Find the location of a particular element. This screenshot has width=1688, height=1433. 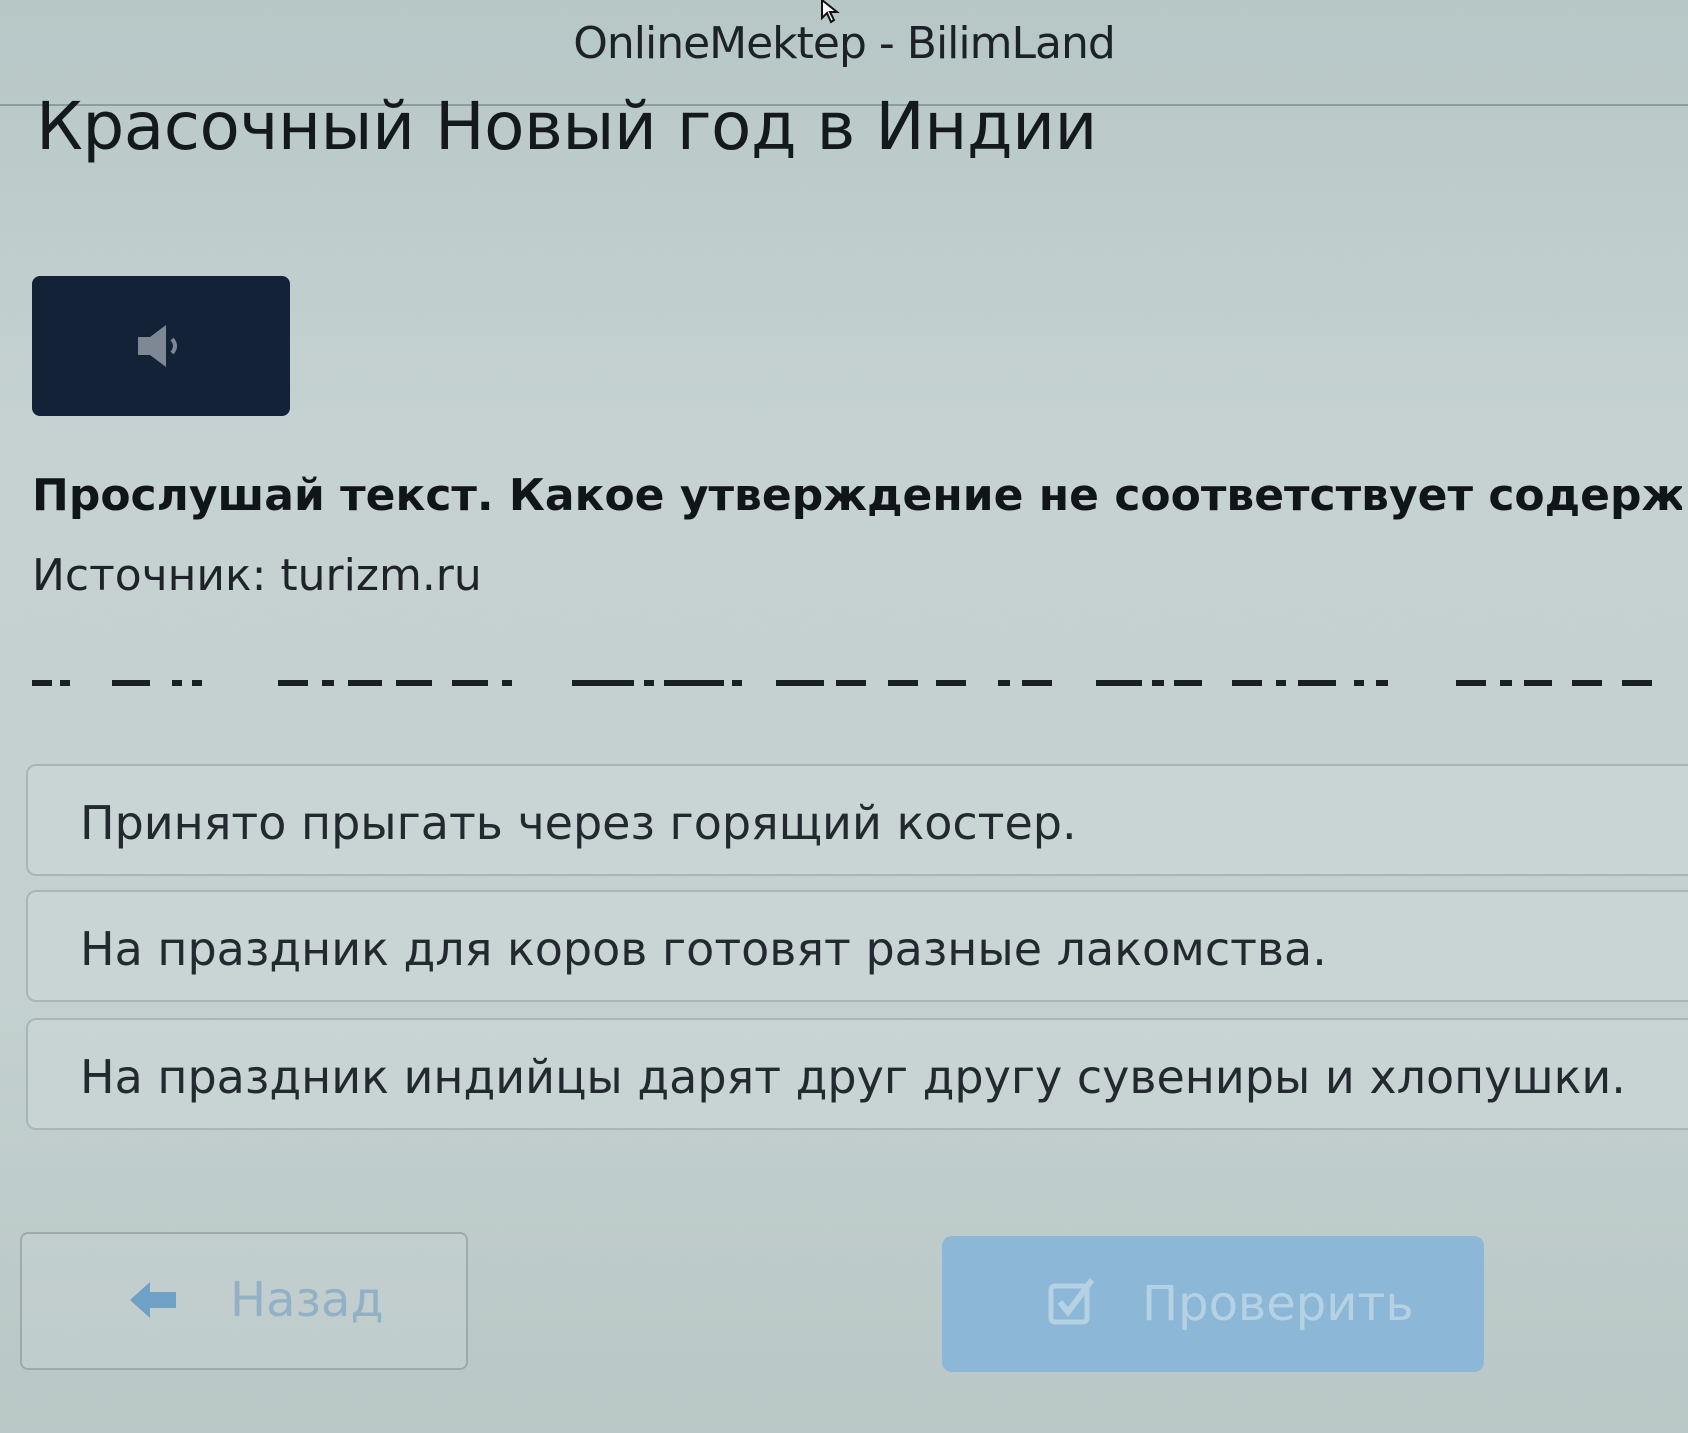

back-button: Назад is located at coordinates (244, 1301).